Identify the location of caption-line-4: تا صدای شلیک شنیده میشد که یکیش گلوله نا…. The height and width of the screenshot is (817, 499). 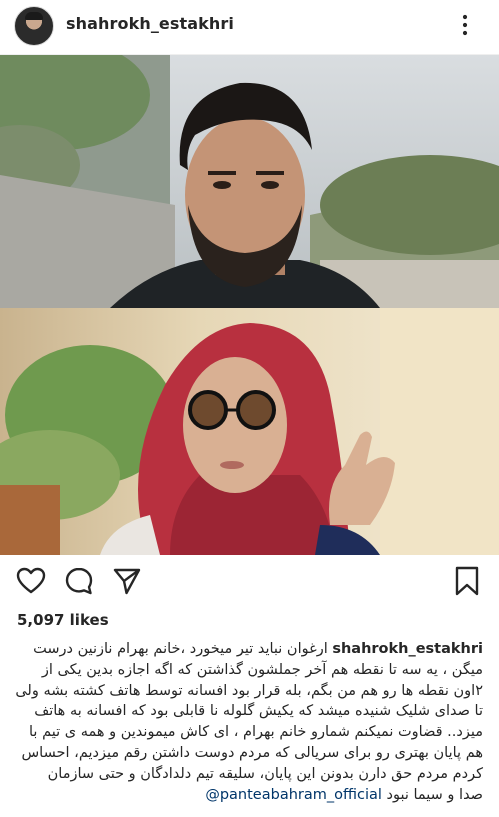
(258, 711).